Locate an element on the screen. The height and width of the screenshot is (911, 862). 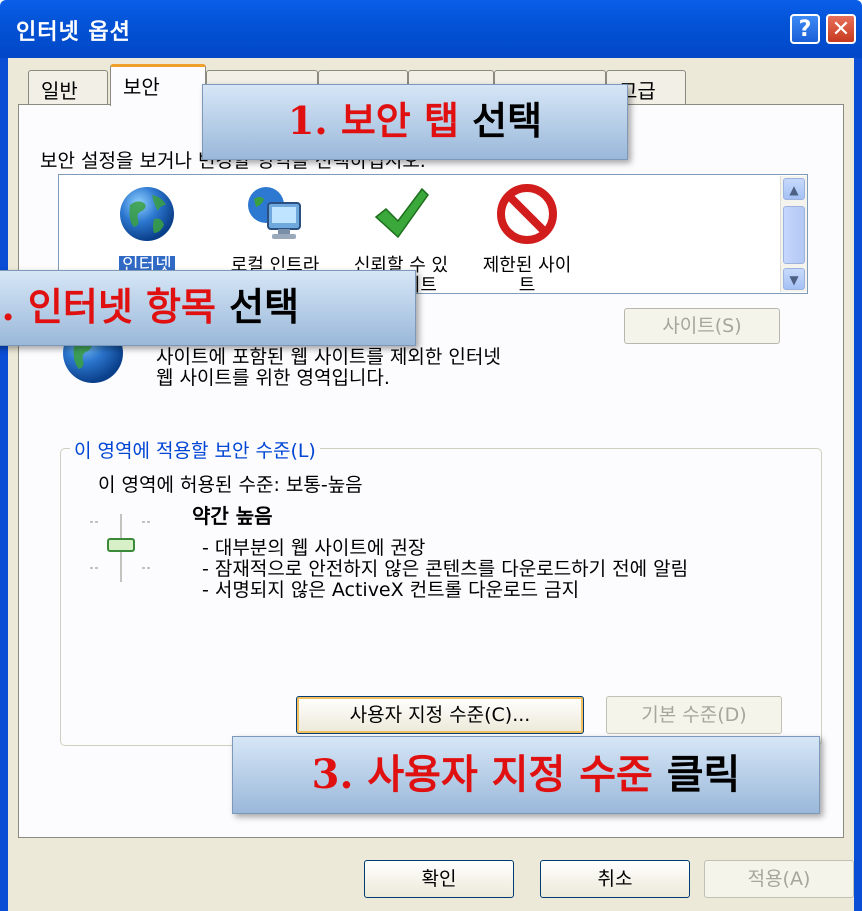
zone-list-scrollbar: ▲ ▼ is located at coordinates (793, 234).